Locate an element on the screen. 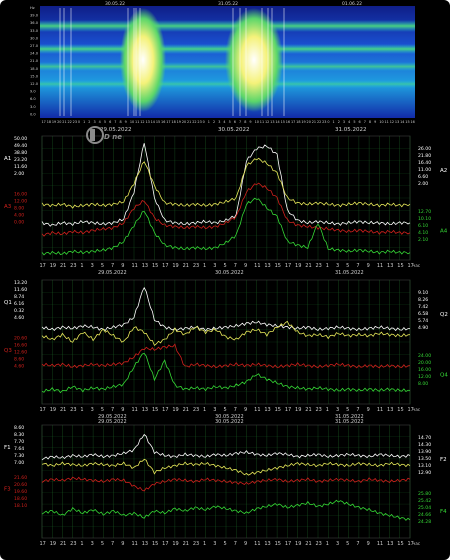  right-tick-top: 9.10 is located at coordinates (423, 293).